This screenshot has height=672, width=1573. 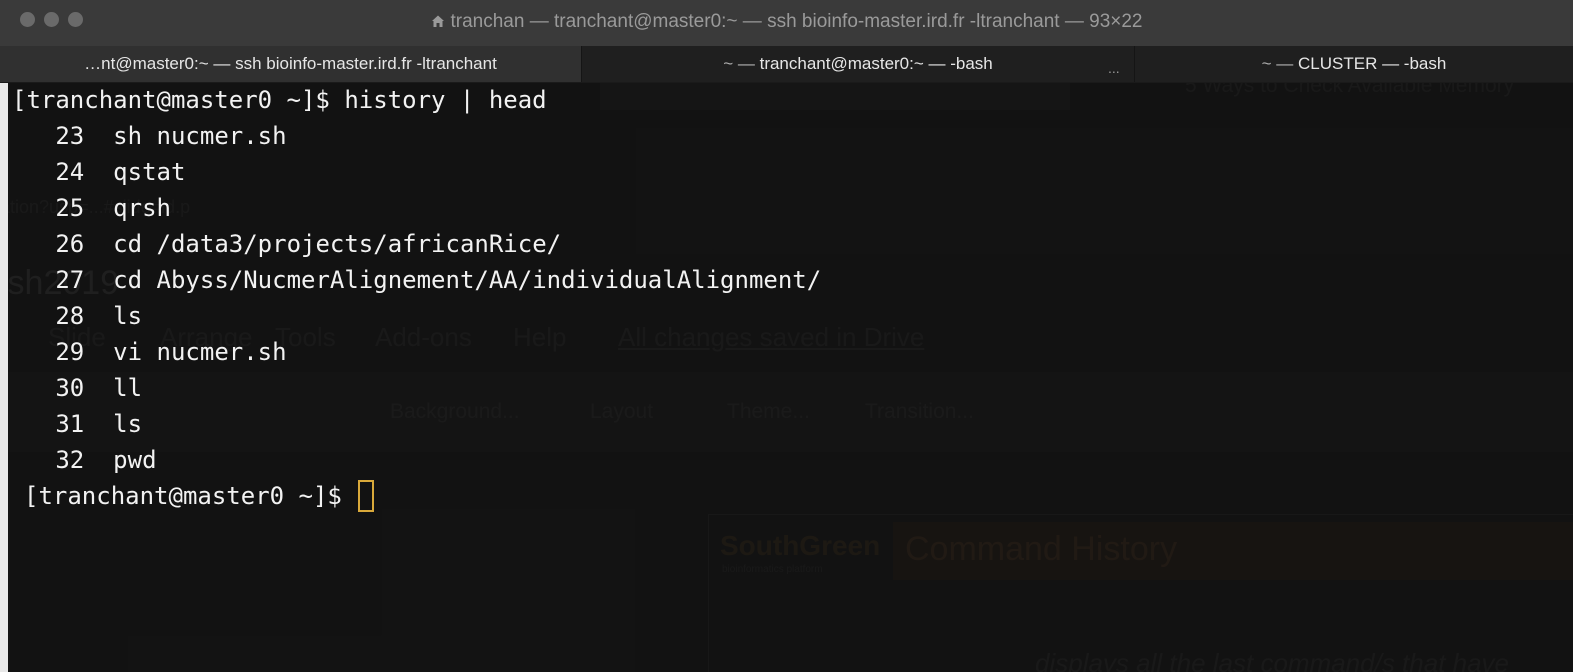 What do you see at coordinates (437, 21) in the screenshot?
I see `home-icon` at bounding box center [437, 21].